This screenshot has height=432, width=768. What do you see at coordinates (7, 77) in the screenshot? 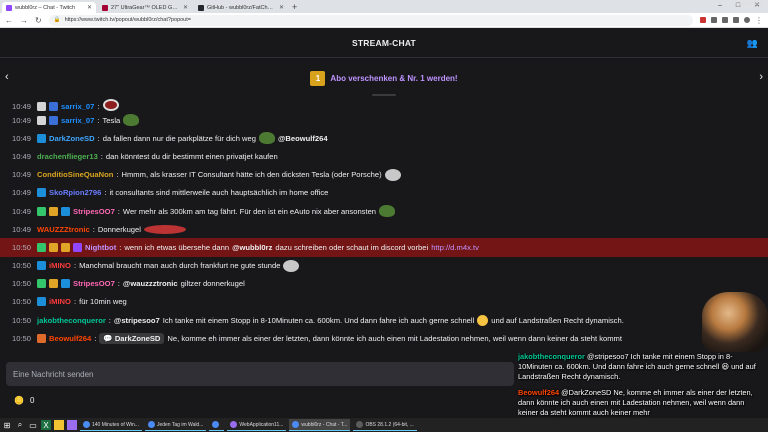
I see `chevron-left-icon: ‹` at bounding box center [7, 77].